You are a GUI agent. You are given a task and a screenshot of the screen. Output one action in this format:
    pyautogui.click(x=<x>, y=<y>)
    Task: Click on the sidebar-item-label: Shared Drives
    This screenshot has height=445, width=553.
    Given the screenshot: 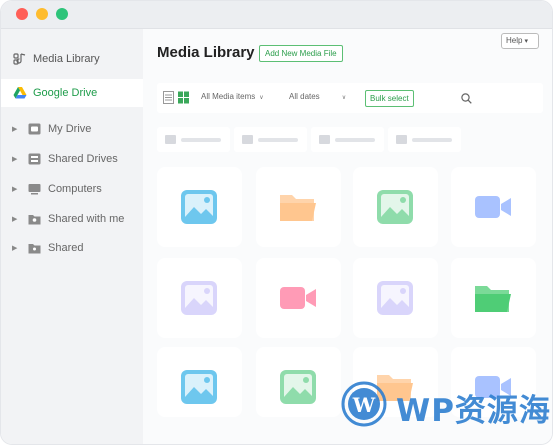 What is the action you would take?
    pyautogui.click(x=83, y=159)
    